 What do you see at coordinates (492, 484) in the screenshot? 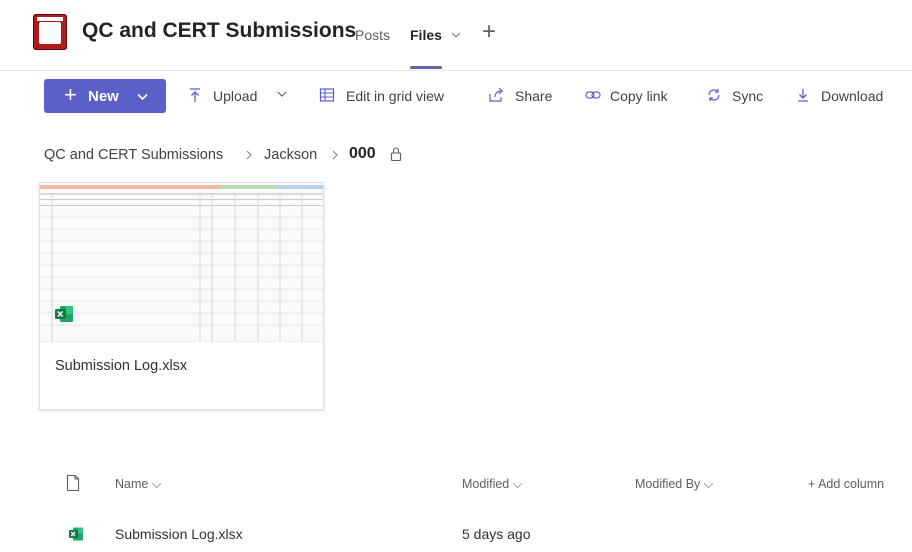
I see `column-header-modified: Modified ⌵` at bounding box center [492, 484].